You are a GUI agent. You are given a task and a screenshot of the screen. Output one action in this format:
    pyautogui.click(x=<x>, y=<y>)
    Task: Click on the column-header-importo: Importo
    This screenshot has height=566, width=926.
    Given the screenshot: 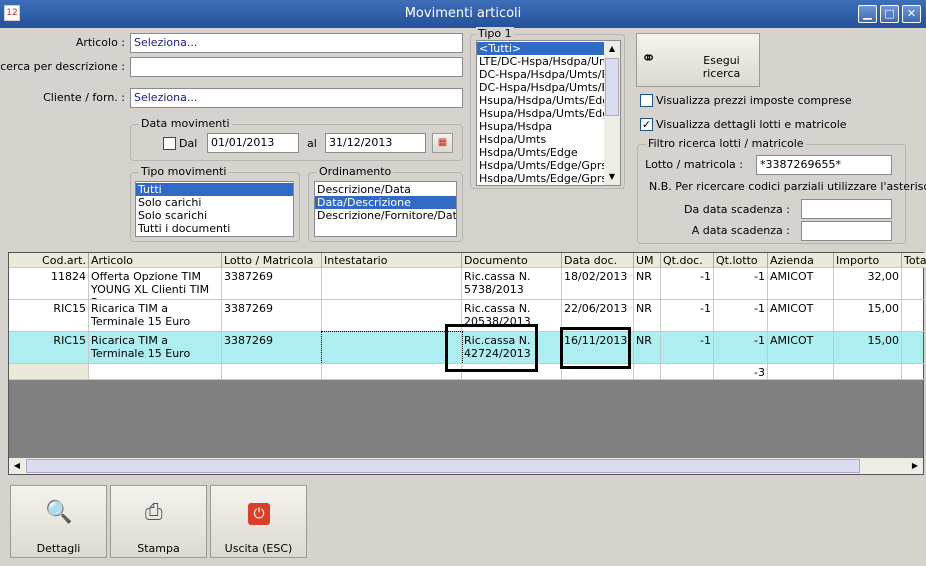 What is the action you would take?
    pyautogui.click(x=868, y=260)
    